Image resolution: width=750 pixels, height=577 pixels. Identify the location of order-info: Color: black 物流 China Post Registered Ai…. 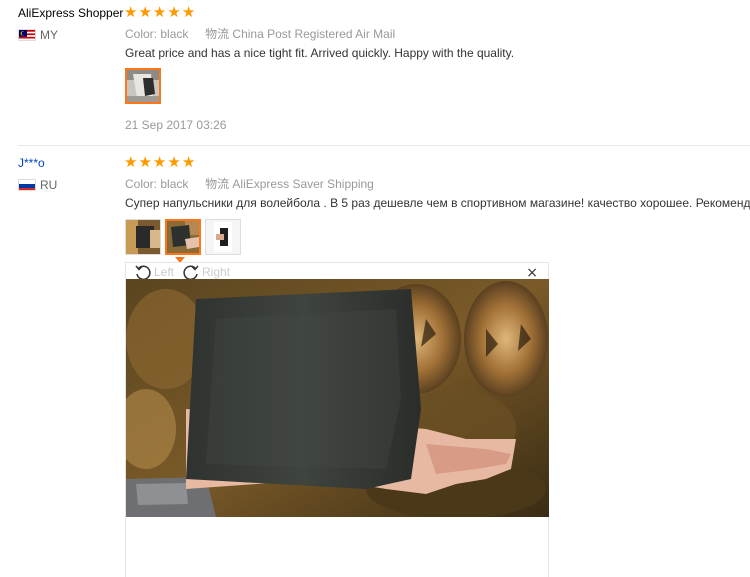
(260, 33).